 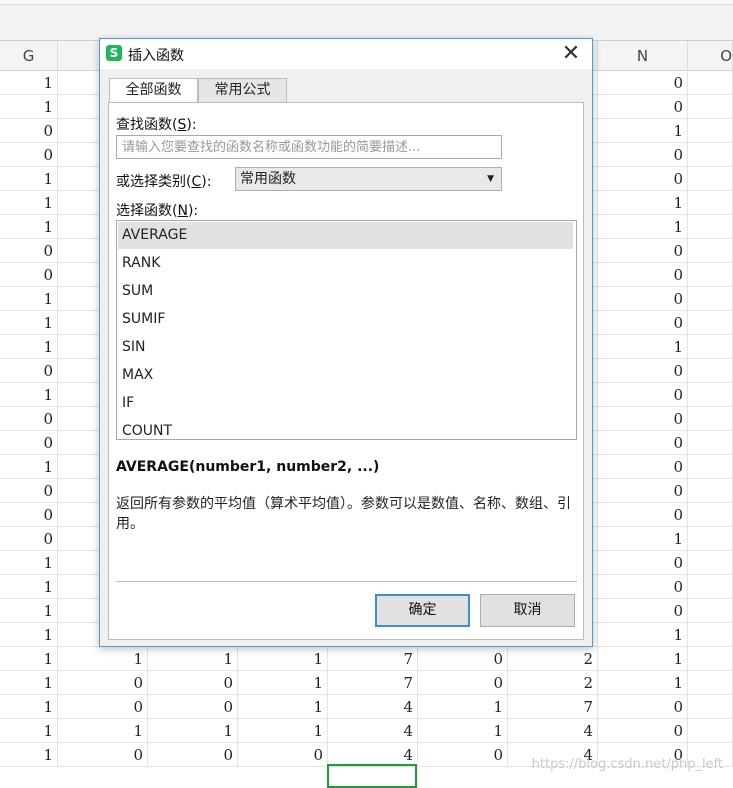 What do you see at coordinates (422, 610) in the screenshot?
I see `ok-button: 确定` at bounding box center [422, 610].